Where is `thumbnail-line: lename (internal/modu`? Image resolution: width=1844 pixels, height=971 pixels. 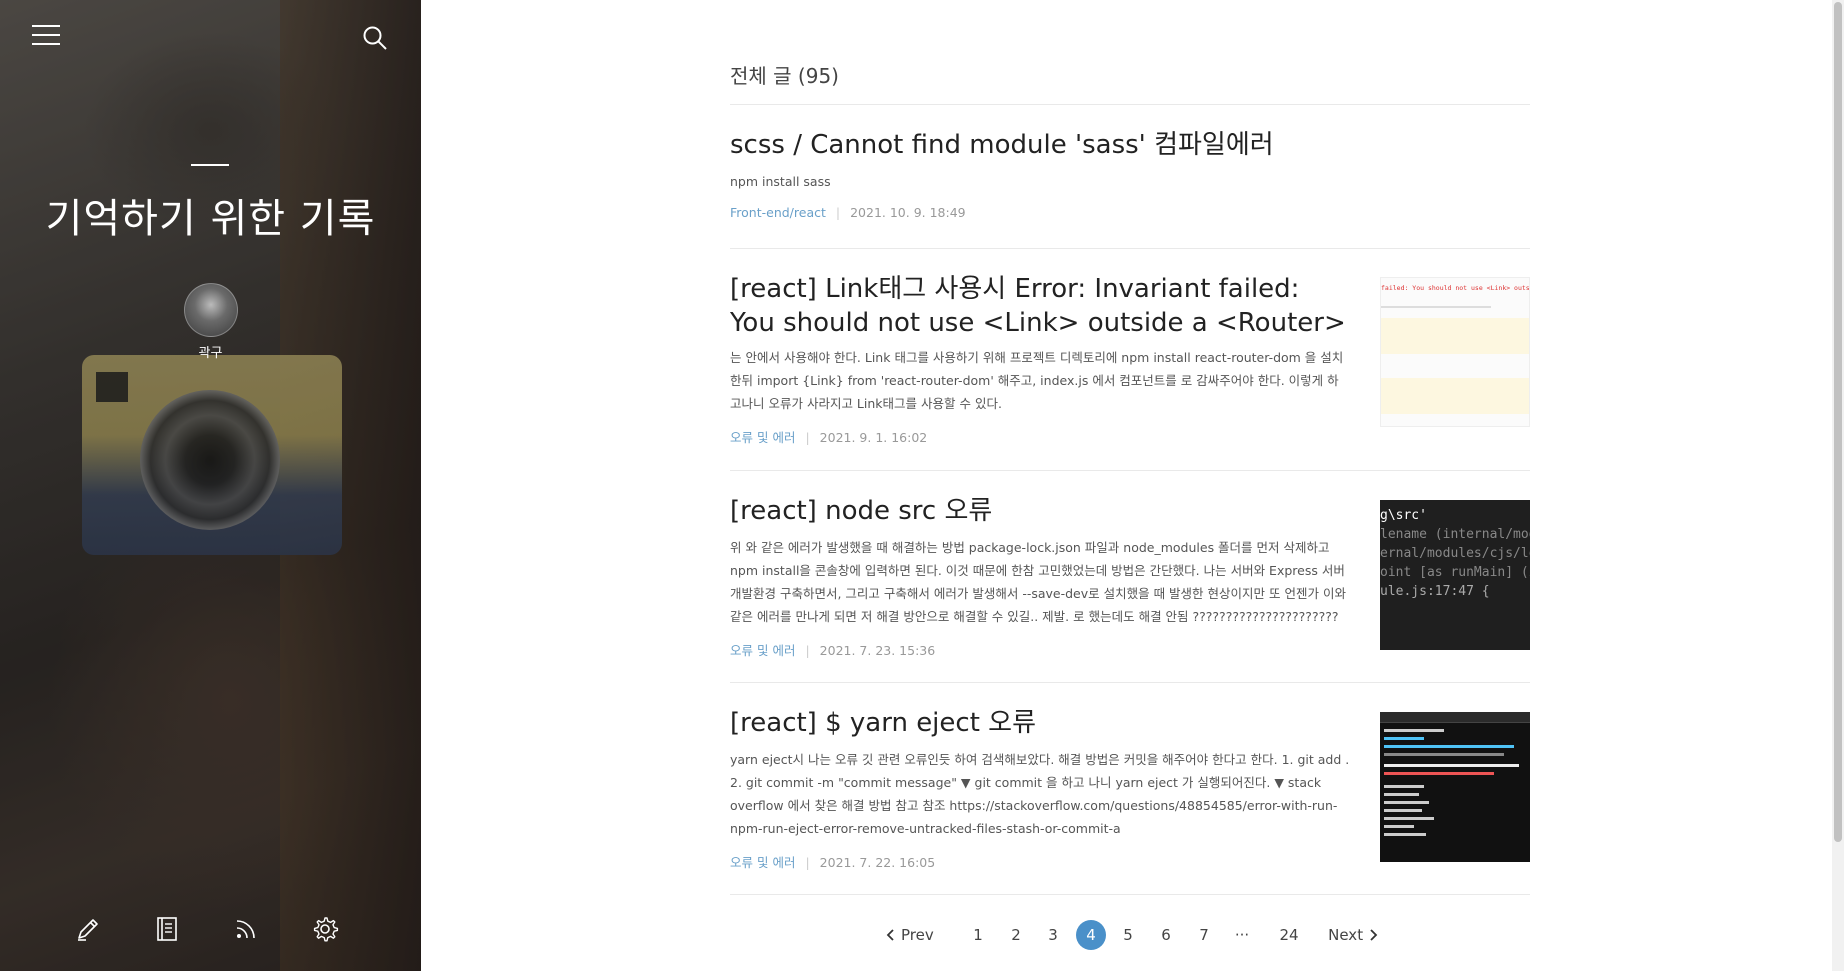 thumbnail-line: lename (internal/modu is located at coordinates (1455, 534).